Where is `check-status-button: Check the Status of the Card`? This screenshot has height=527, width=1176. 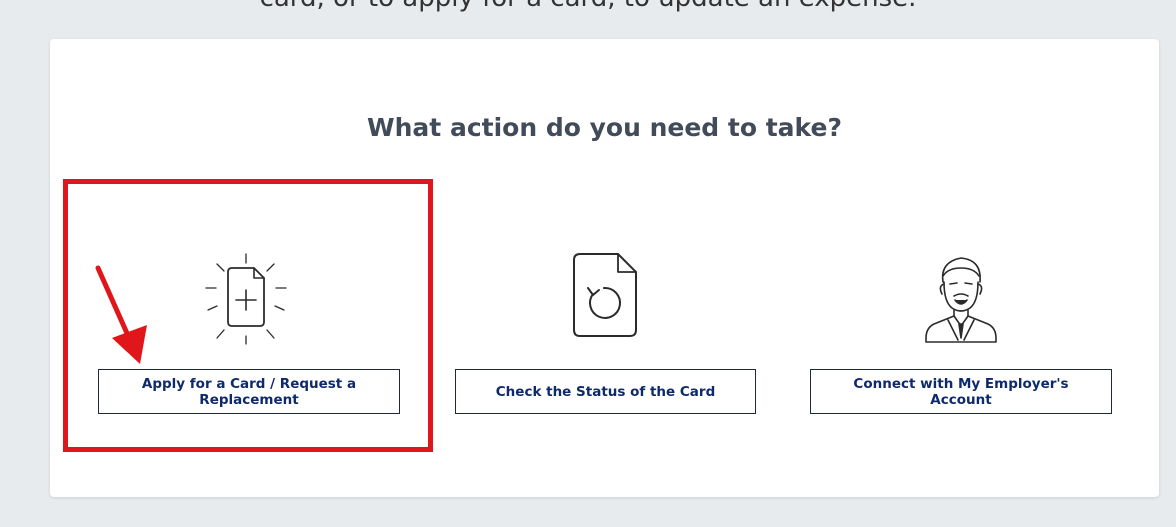
check-status-button: Check the Status of the Card is located at coordinates (605, 391).